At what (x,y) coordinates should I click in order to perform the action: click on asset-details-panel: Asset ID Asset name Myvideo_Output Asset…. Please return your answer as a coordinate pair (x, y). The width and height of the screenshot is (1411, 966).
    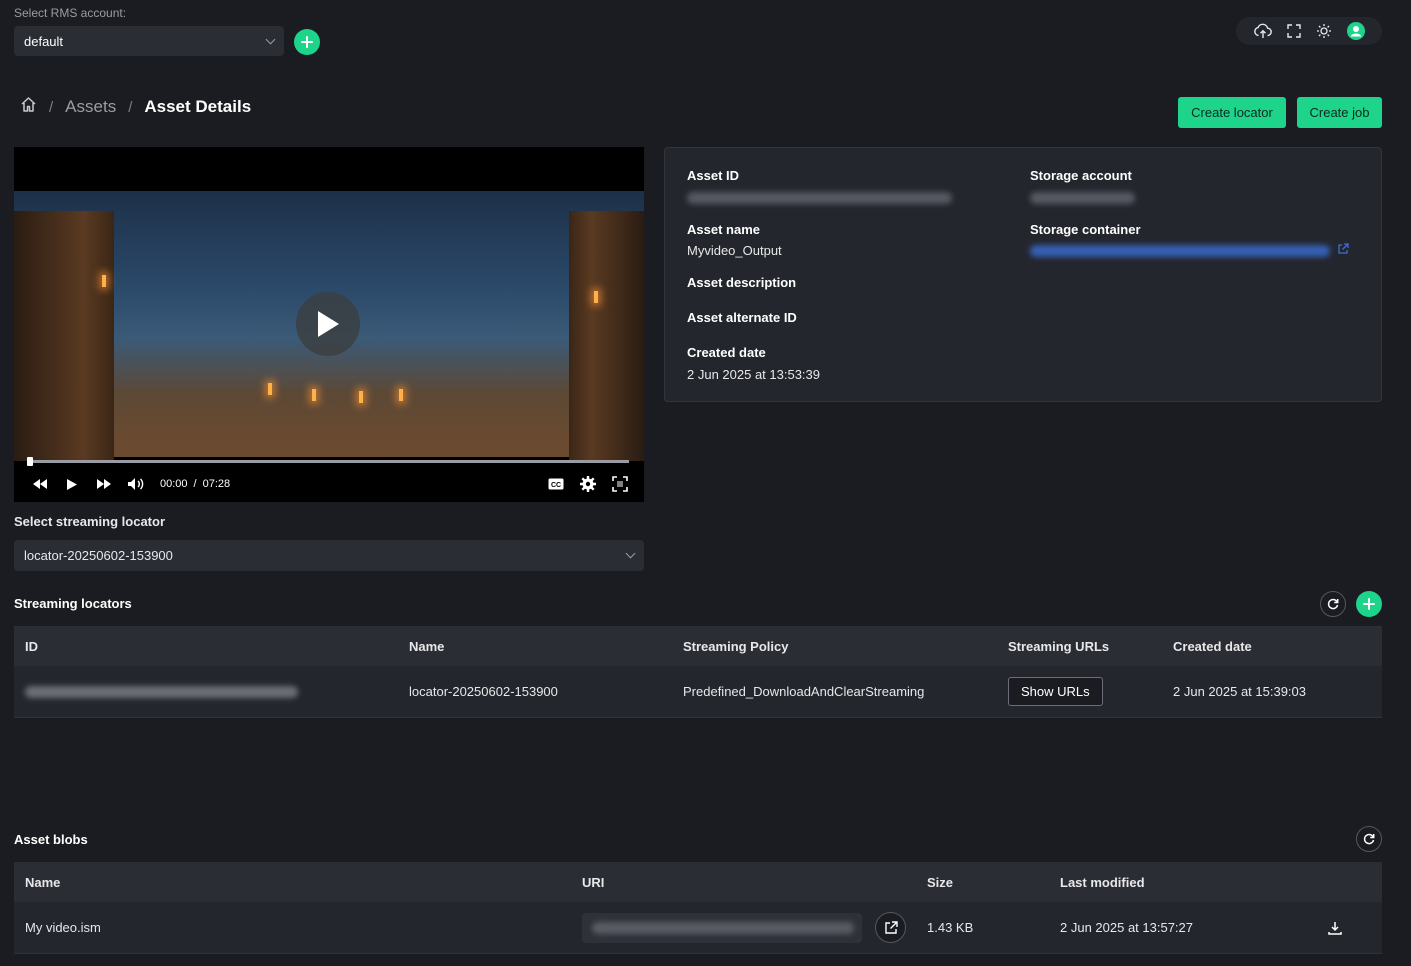
    Looking at the image, I should click on (1023, 274).